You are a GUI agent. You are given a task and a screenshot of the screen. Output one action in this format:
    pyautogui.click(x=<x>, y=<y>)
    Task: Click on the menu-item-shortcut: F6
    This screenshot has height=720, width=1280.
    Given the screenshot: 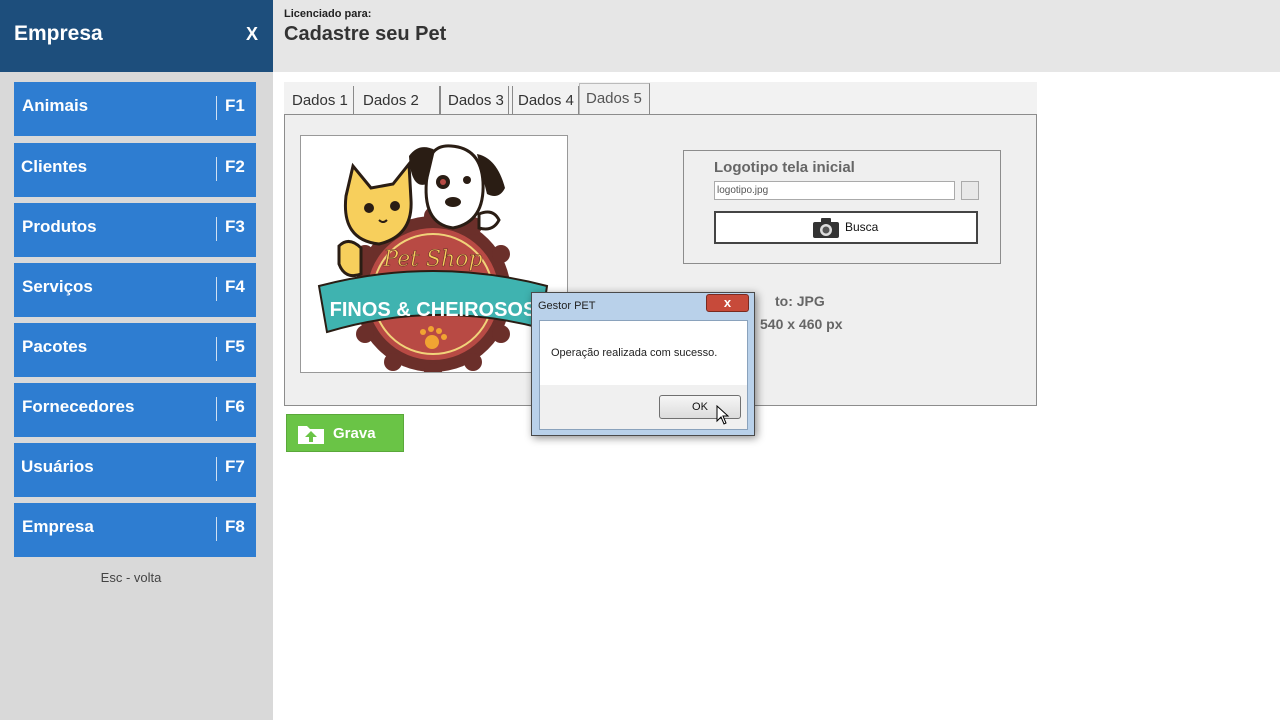 What is the action you would take?
    pyautogui.click(x=235, y=406)
    